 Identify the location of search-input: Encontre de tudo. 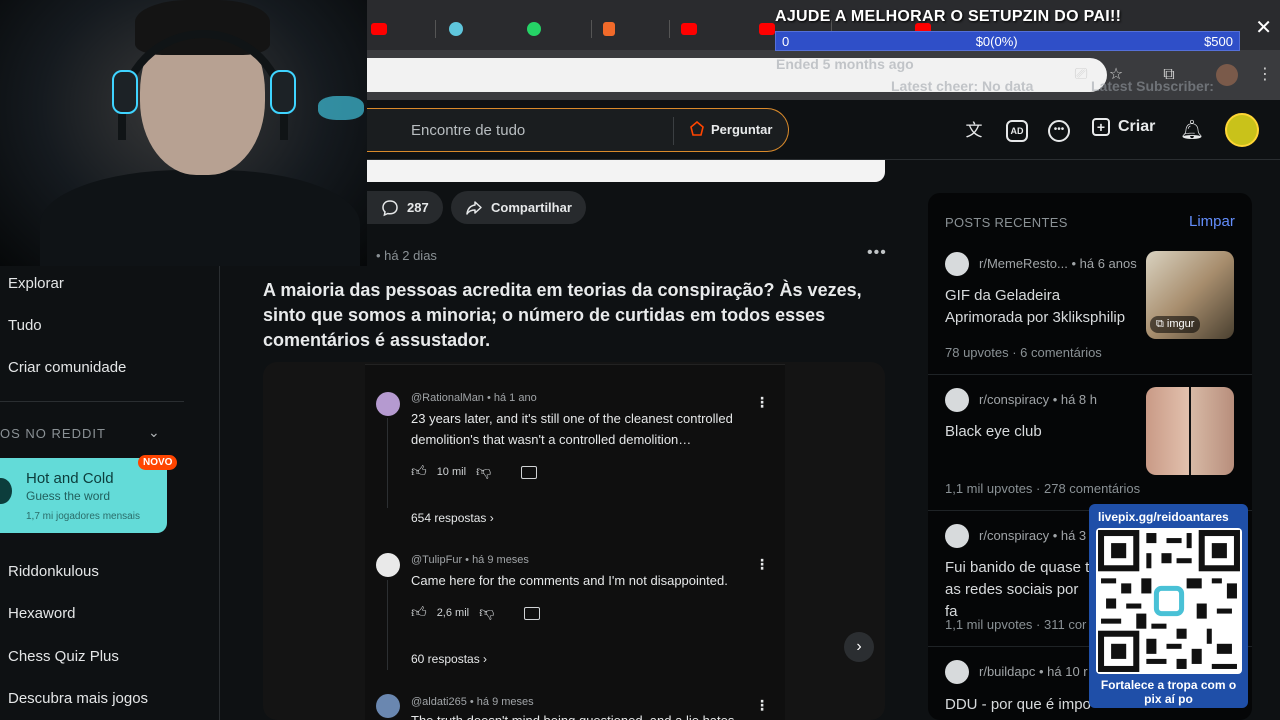
(468, 130).